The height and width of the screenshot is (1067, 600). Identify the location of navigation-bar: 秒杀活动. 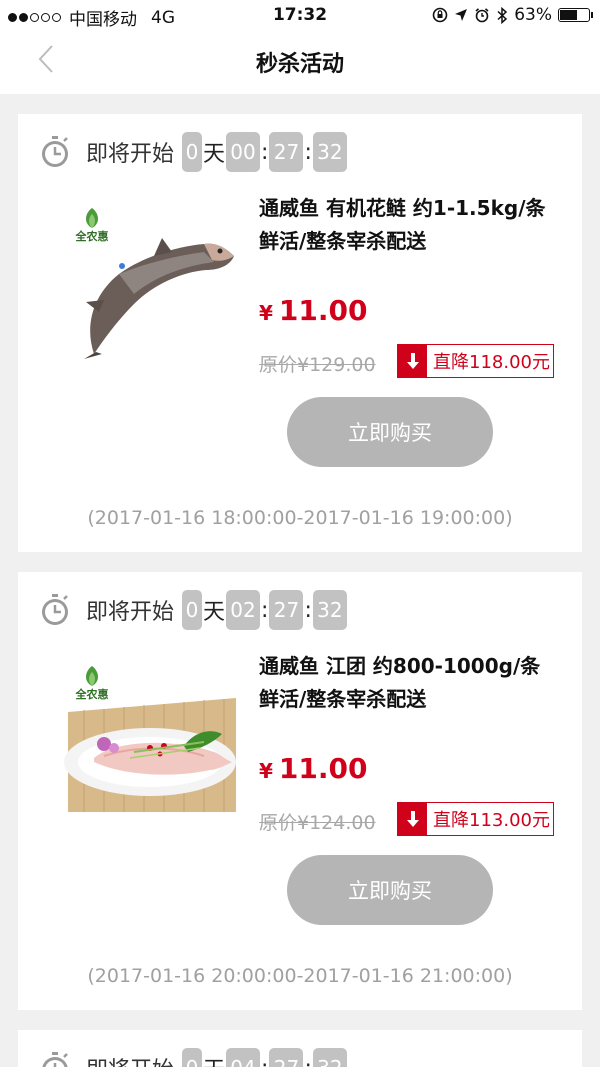
(300, 62).